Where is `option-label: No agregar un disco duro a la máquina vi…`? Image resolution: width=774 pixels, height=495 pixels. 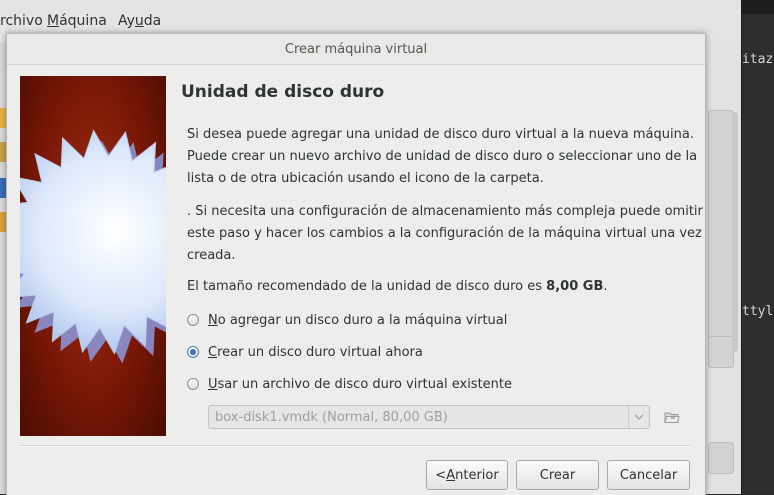 option-label: No agregar un disco duro a la máquina vi… is located at coordinates (358, 320).